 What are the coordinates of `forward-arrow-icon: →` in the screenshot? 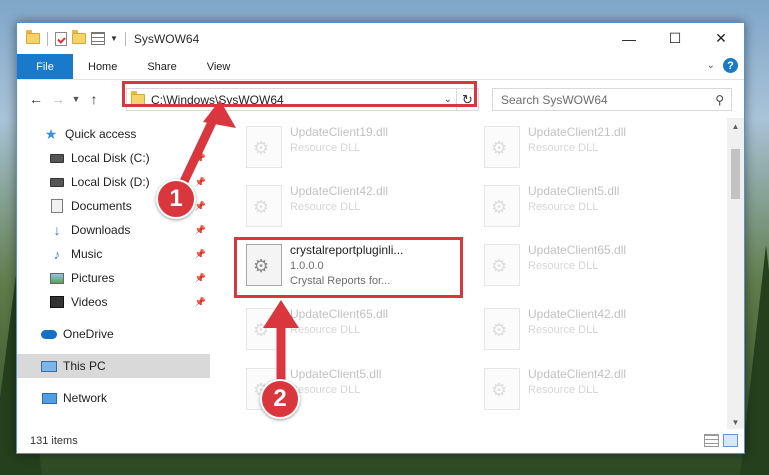 It's located at (58, 99).